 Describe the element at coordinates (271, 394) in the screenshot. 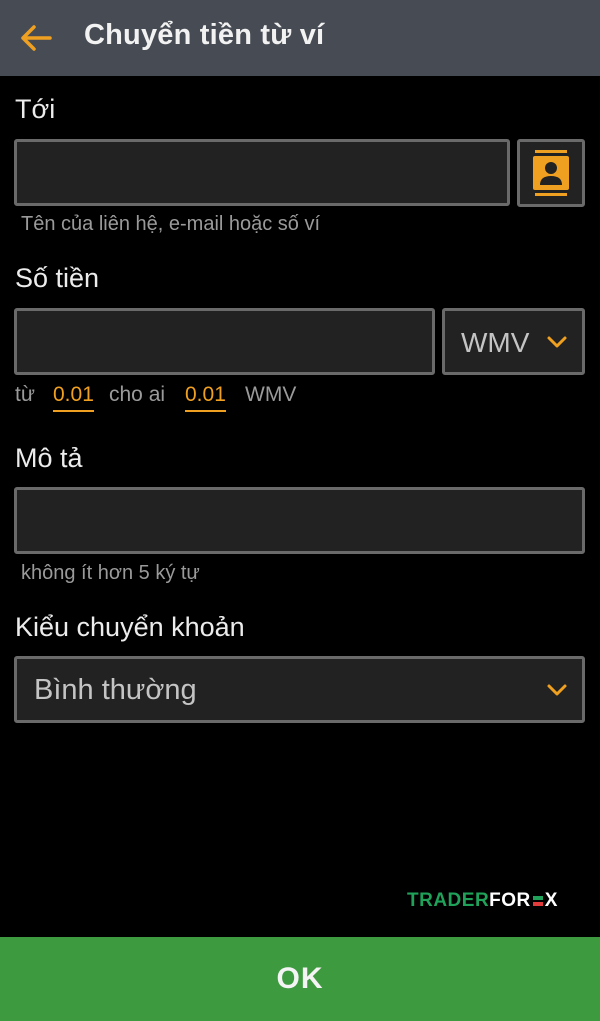

I see `range-unit: WMV` at that location.